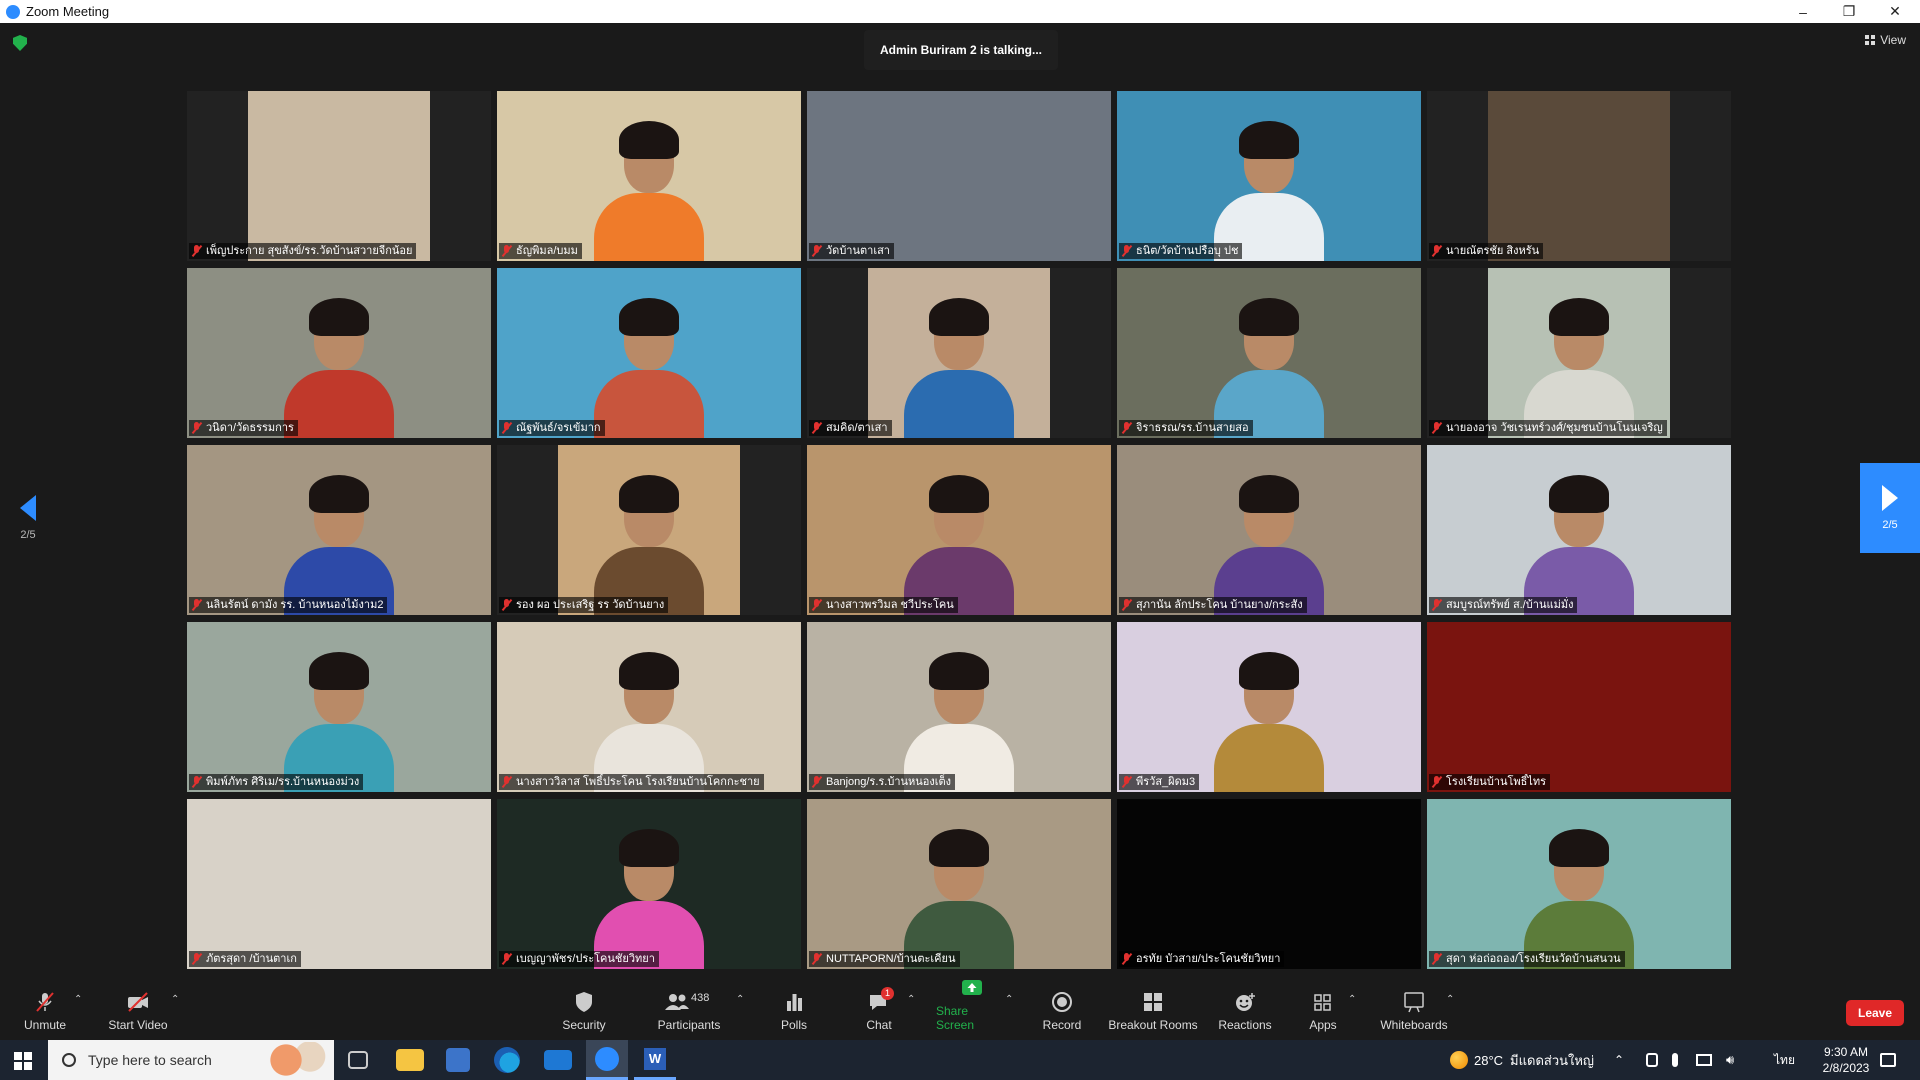 Image resolution: width=1920 pixels, height=1080 pixels. I want to click on reactions-button: Reactions, so click(1245, 1010).